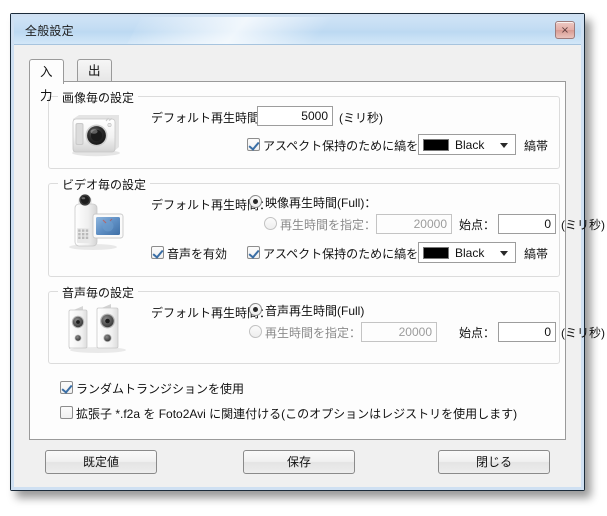 The width and height of the screenshot is (607, 516). I want to click on titlebar-sheen, so click(249, 30).